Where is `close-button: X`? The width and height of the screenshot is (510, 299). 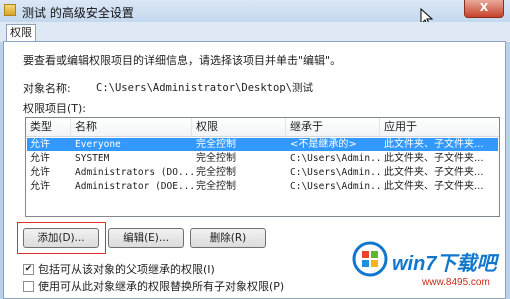
close-button: X is located at coordinates (484, 9).